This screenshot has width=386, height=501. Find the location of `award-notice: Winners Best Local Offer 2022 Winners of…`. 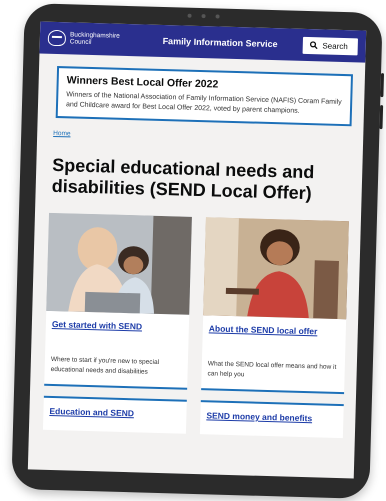

award-notice: Winners Best Local Offer 2022 Winners of… is located at coordinates (204, 96).